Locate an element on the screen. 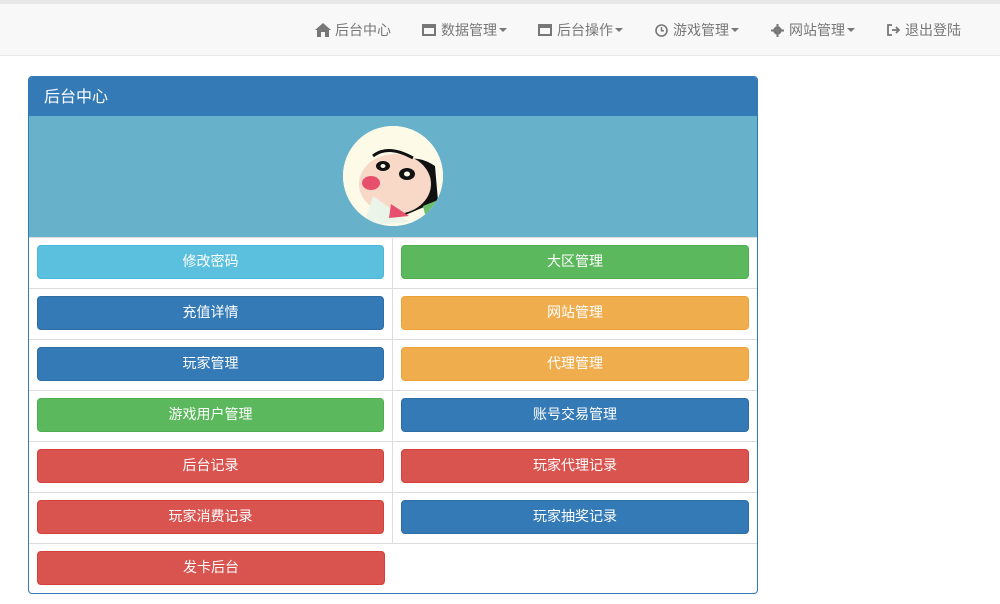 The height and width of the screenshot is (604, 1000). nav-item-label: 后台中心 is located at coordinates (363, 31).